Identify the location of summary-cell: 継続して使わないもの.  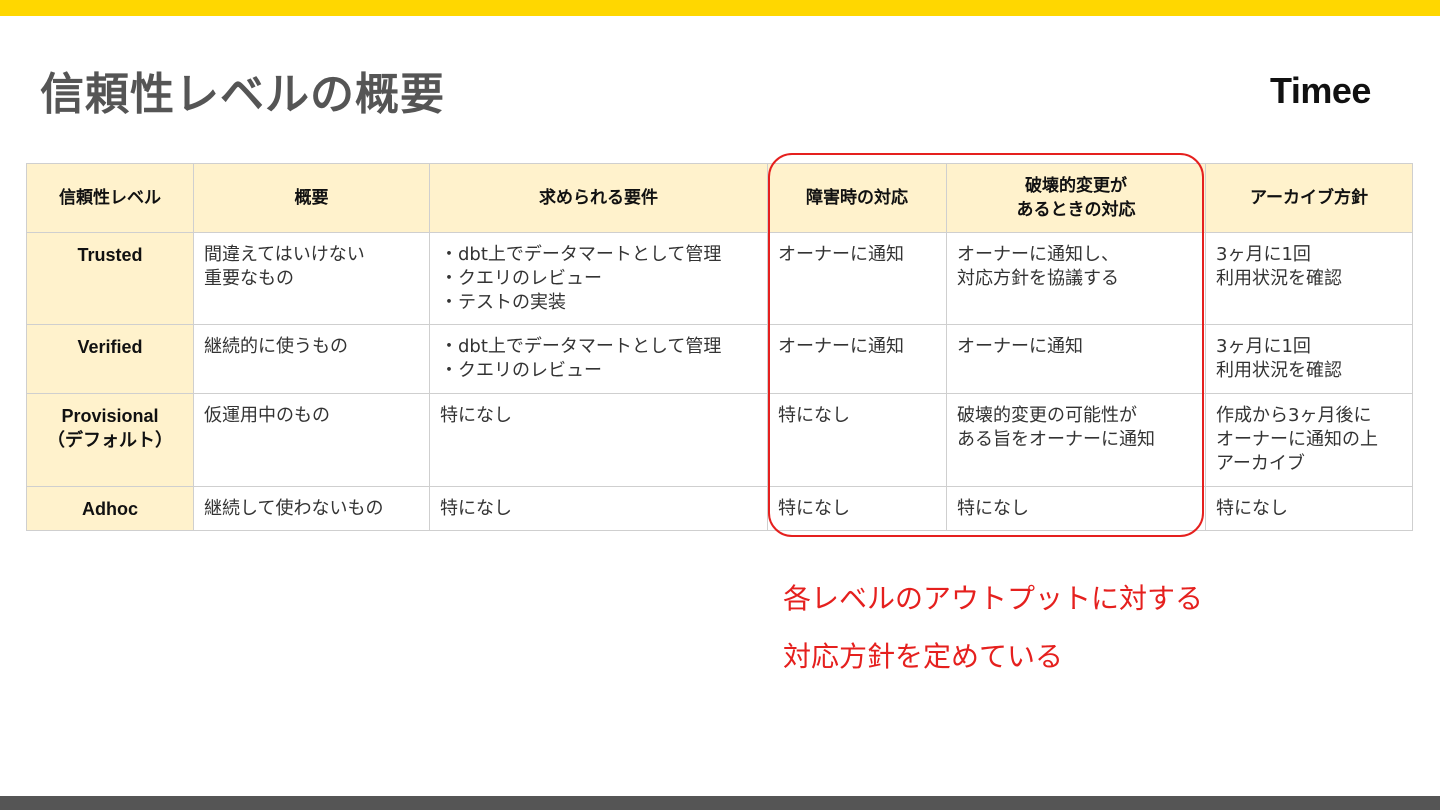
(311, 508).